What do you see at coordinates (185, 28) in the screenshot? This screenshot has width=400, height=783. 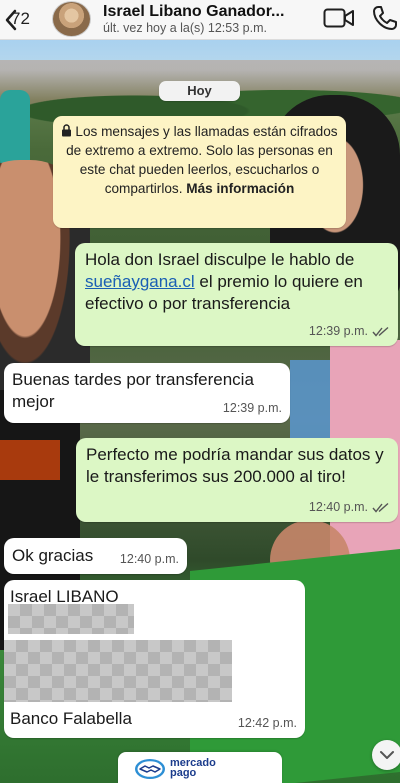 I see `last-seen-status: últ. vez hoy a la(s) 12:53 p.m.` at bounding box center [185, 28].